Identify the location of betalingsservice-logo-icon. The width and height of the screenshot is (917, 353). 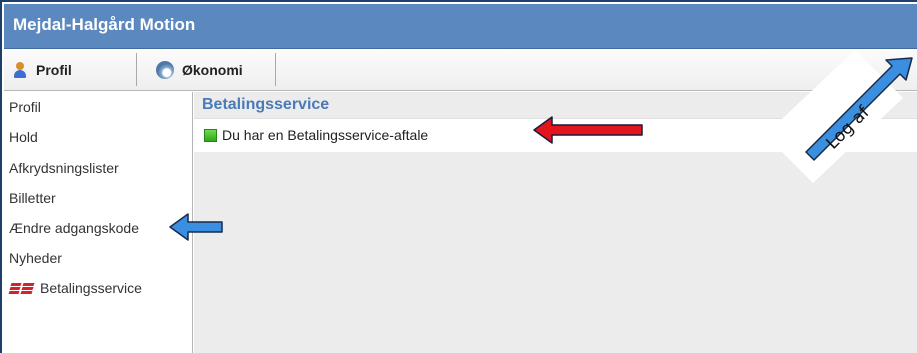
(21, 288).